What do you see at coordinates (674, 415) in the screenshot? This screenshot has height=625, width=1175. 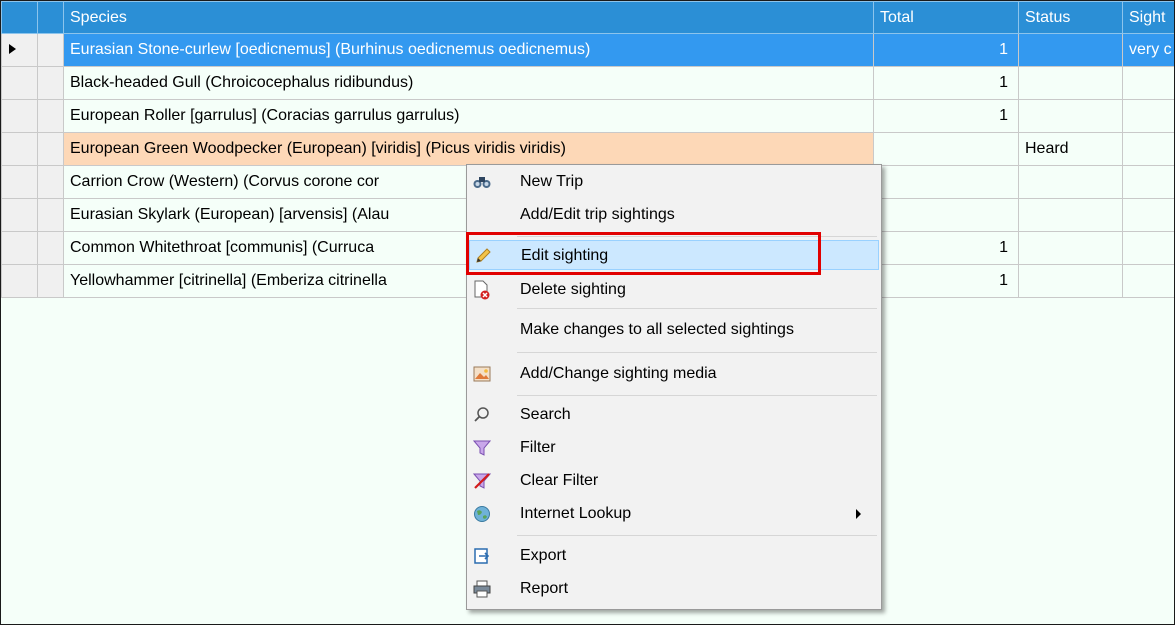 I see `menu-item-search: Search` at bounding box center [674, 415].